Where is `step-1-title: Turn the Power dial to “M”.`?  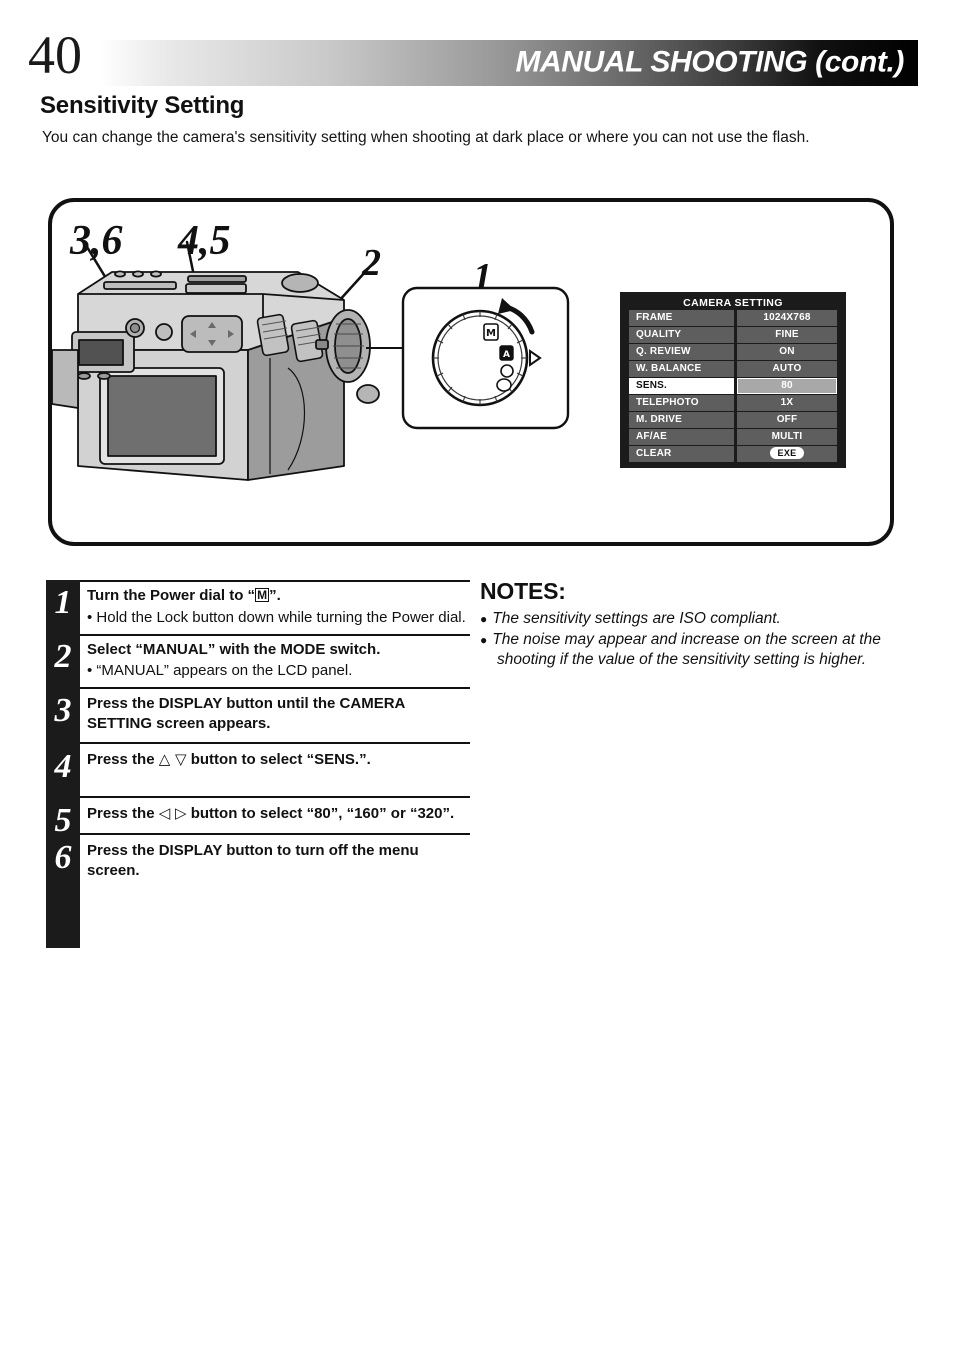 step-1-title: Turn the Power dial to “M”. is located at coordinates (278, 596).